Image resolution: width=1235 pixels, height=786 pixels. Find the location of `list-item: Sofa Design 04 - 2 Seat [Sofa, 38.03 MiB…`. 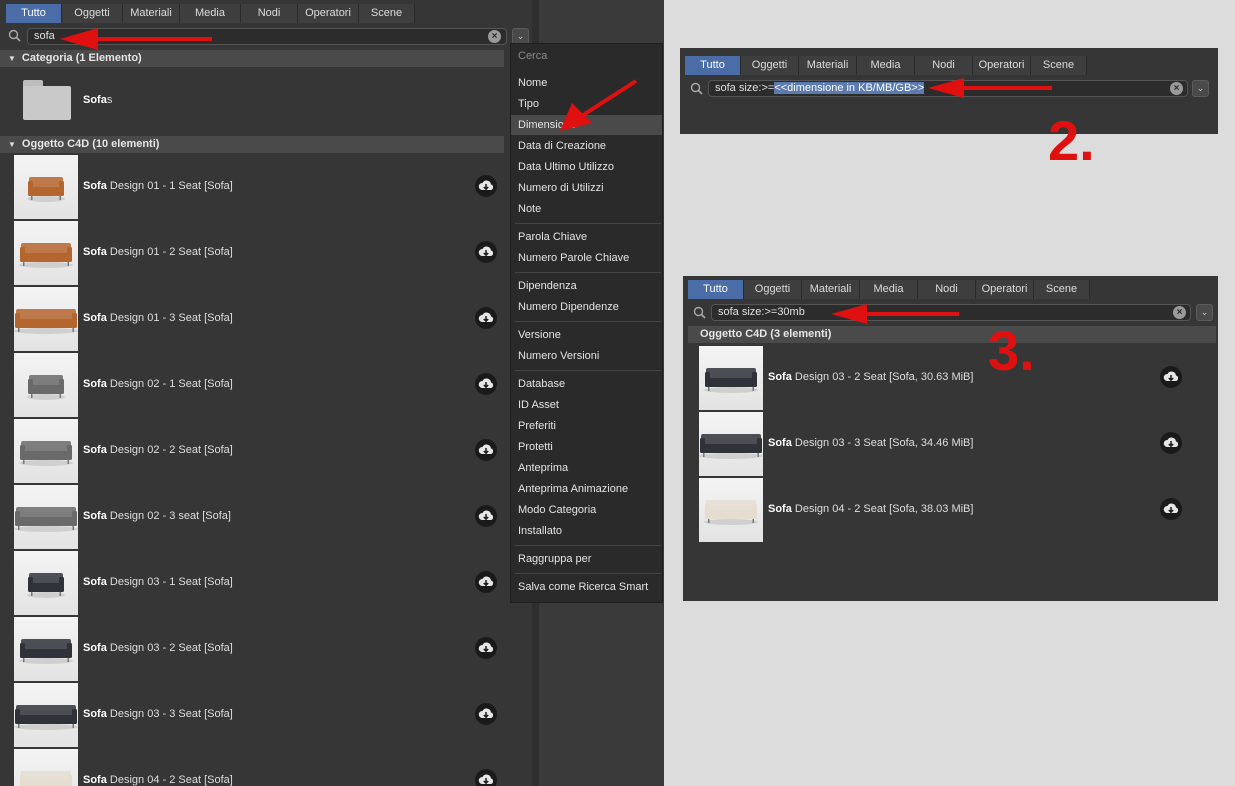

list-item: Sofa Design 04 - 2 Seat [Sofa, 38.03 MiB… is located at coordinates (954, 510).